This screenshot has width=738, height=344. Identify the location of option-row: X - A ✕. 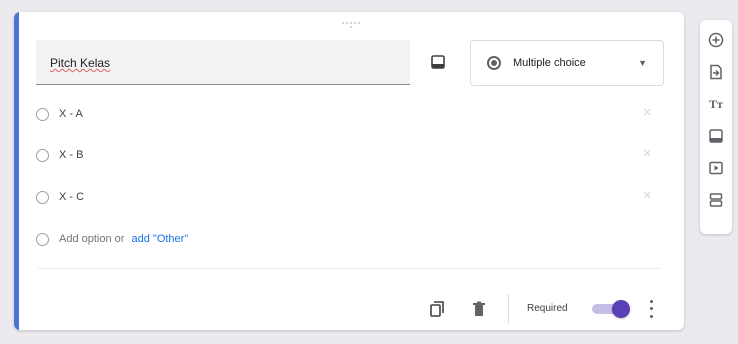
(346, 114).